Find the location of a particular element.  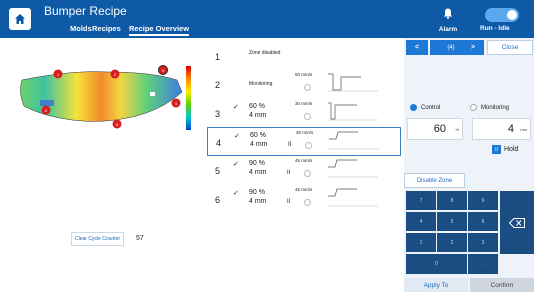

home-button is located at coordinates (20, 19).